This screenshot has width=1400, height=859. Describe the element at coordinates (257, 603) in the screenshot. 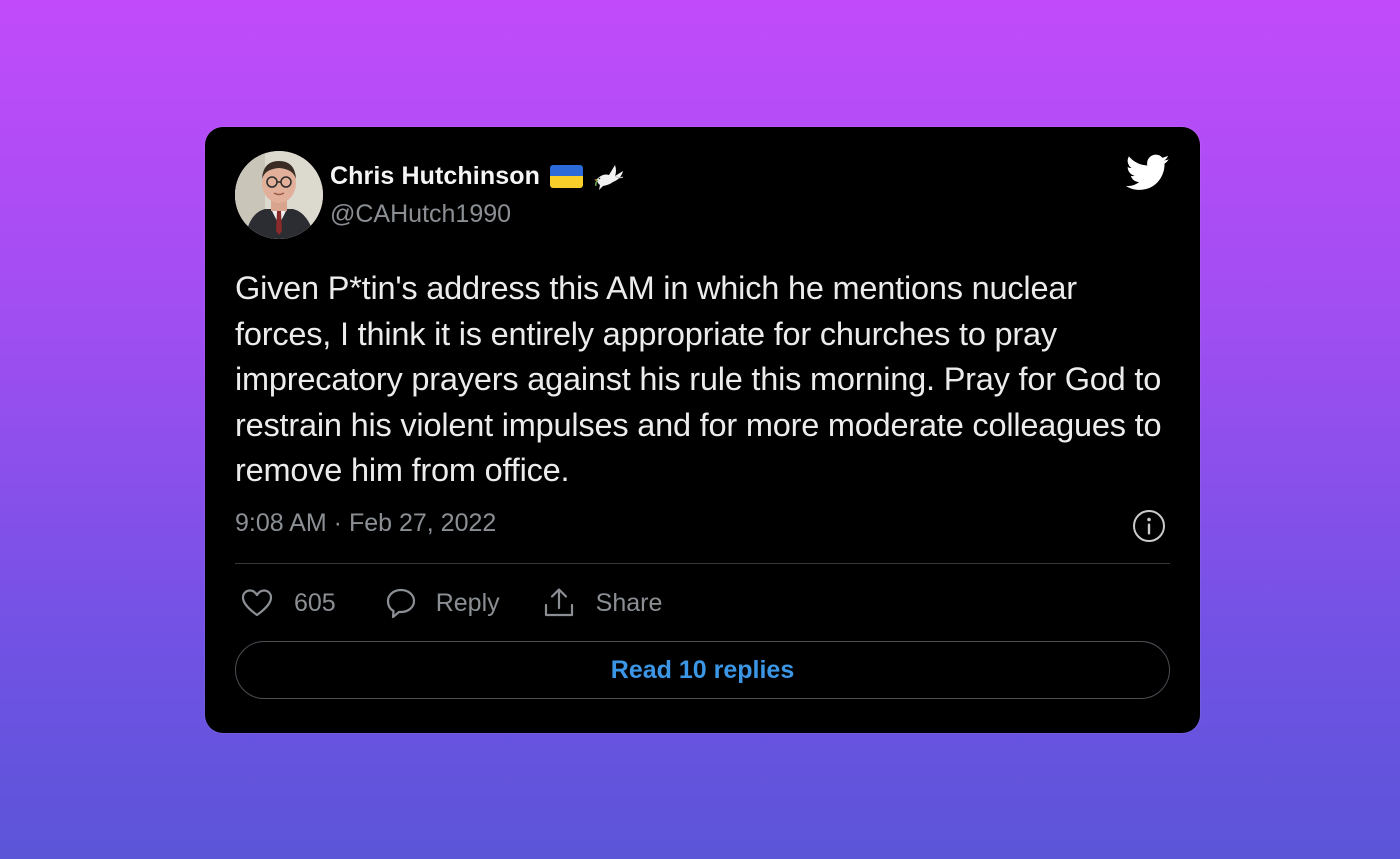

I see `heart-icon` at that location.